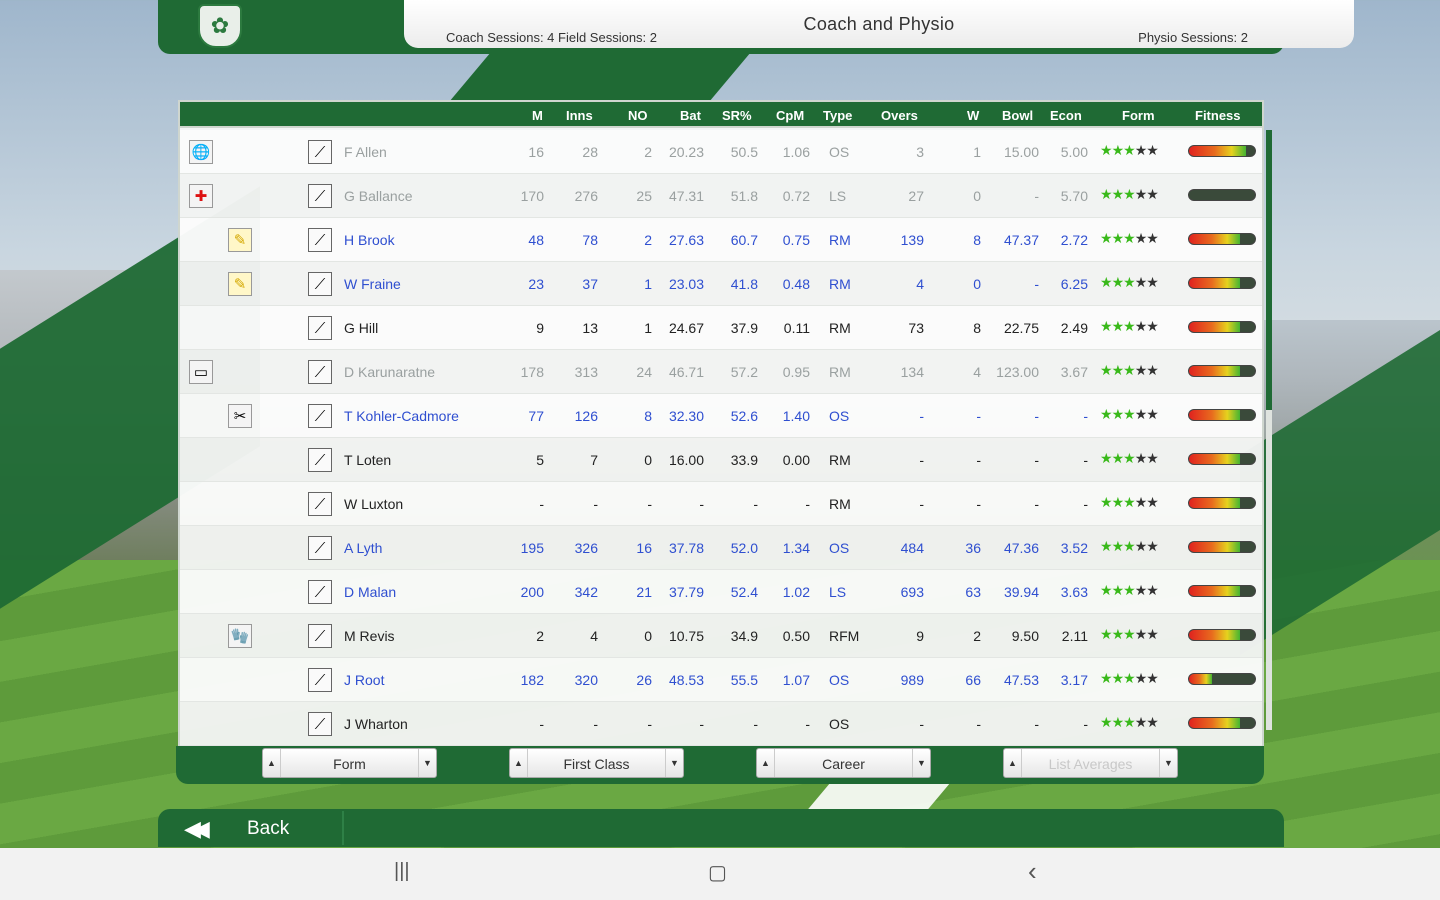 This screenshot has height=900, width=1440. Describe the element at coordinates (744, 636) in the screenshot. I see `cell-sr: 34.9` at that location.